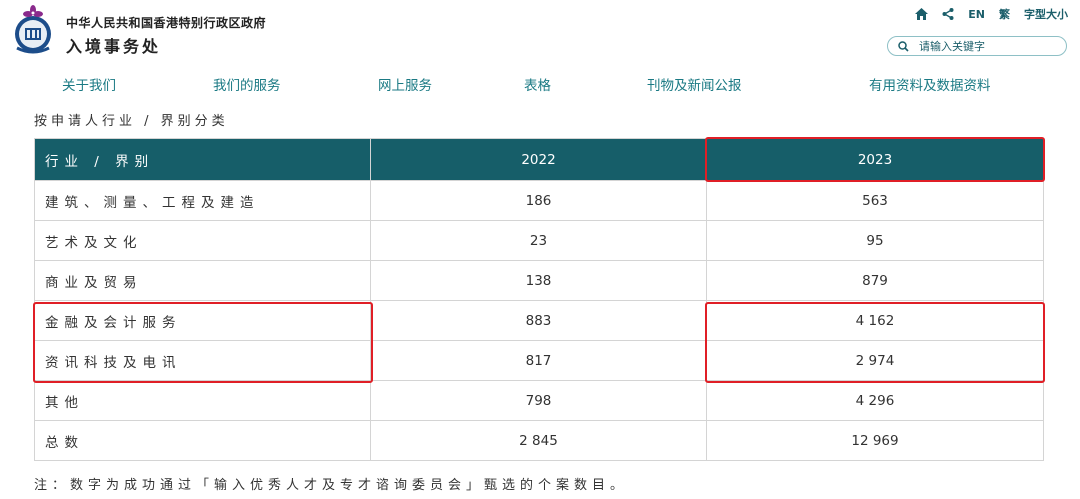  I want to click on cell-2022: 798, so click(538, 400).